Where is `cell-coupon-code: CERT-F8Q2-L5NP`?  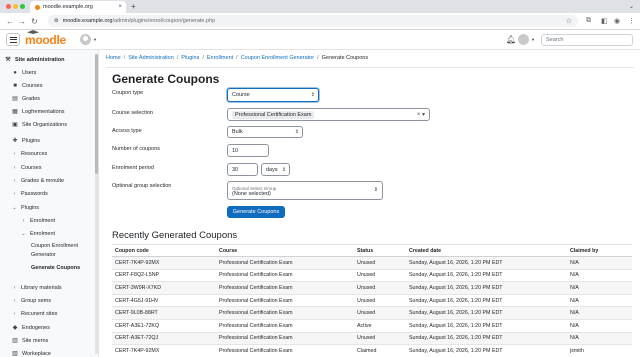
cell-coupon-code: CERT-F8Q2-L5NP is located at coordinates (164, 276).